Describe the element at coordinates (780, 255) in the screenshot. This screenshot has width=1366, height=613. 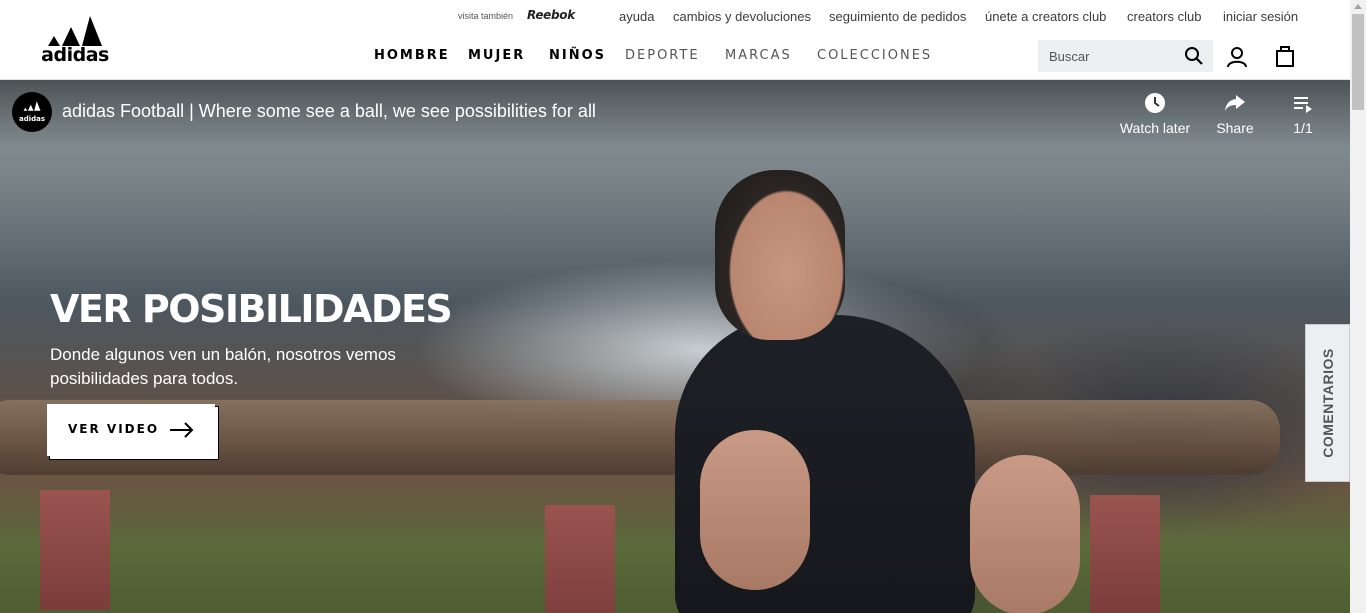
I see `hero-person-head` at that location.